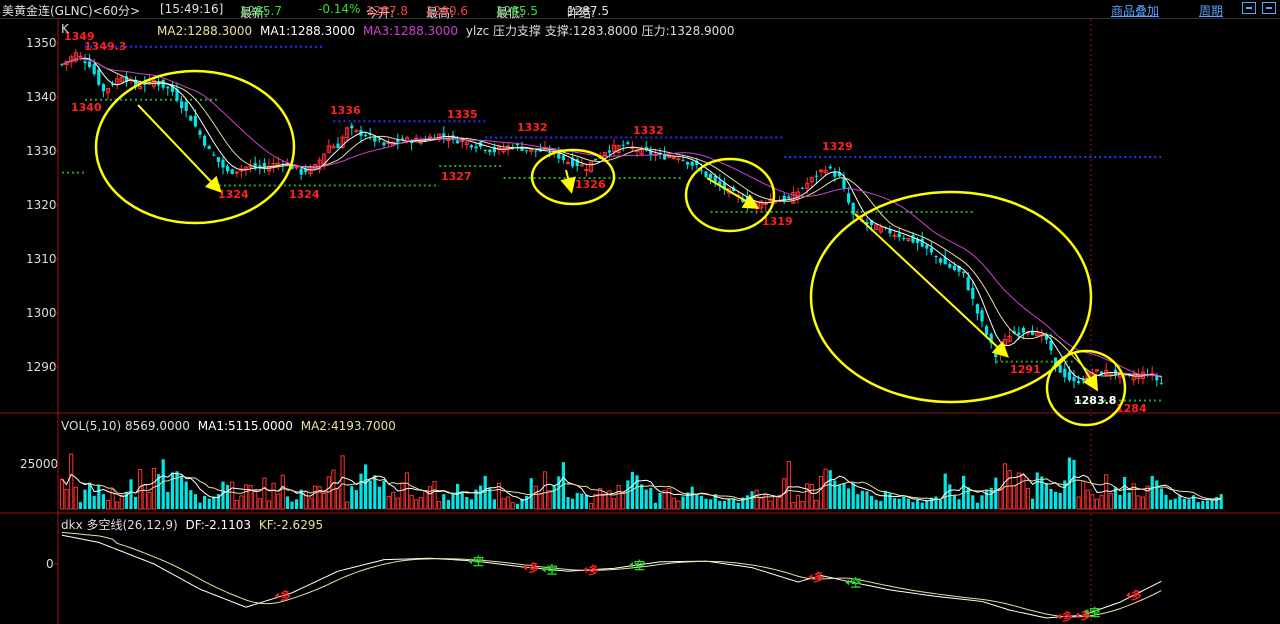 This screenshot has width=1280, height=624. What do you see at coordinates (1025, 369) in the screenshot?
I see `price-label: 1291` at bounding box center [1025, 369].